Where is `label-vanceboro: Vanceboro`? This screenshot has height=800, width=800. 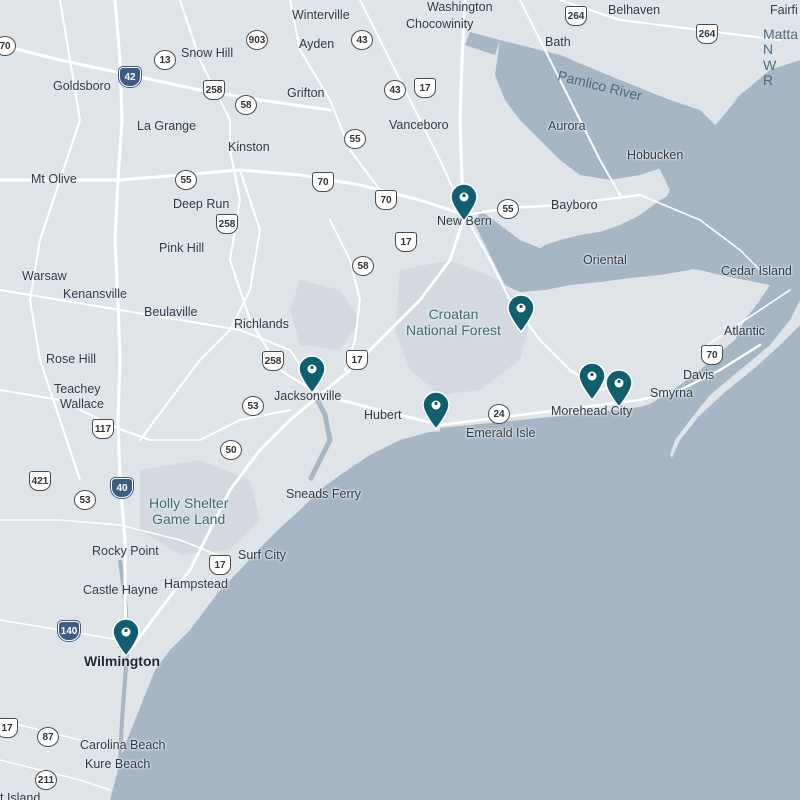 label-vanceboro: Vanceboro is located at coordinates (419, 125).